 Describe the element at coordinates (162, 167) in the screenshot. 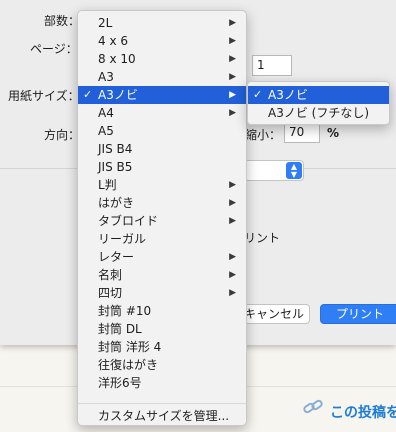

I see `menu-item: JIS B5` at that location.